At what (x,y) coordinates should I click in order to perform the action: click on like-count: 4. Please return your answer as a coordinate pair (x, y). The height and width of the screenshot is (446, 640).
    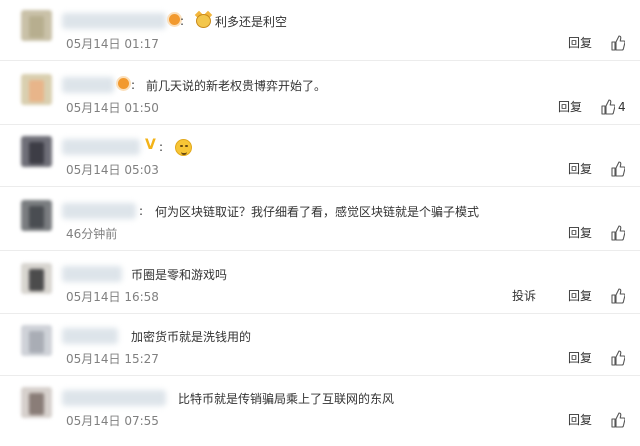
    Looking at the image, I should click on (622, 107).